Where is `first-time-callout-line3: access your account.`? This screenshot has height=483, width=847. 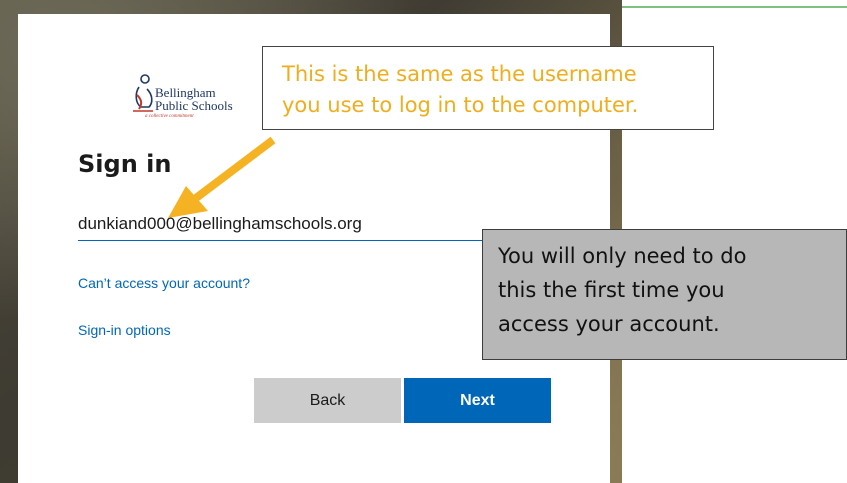
first-time-callout-line3: access your account. is located at coordinates (609, 324).